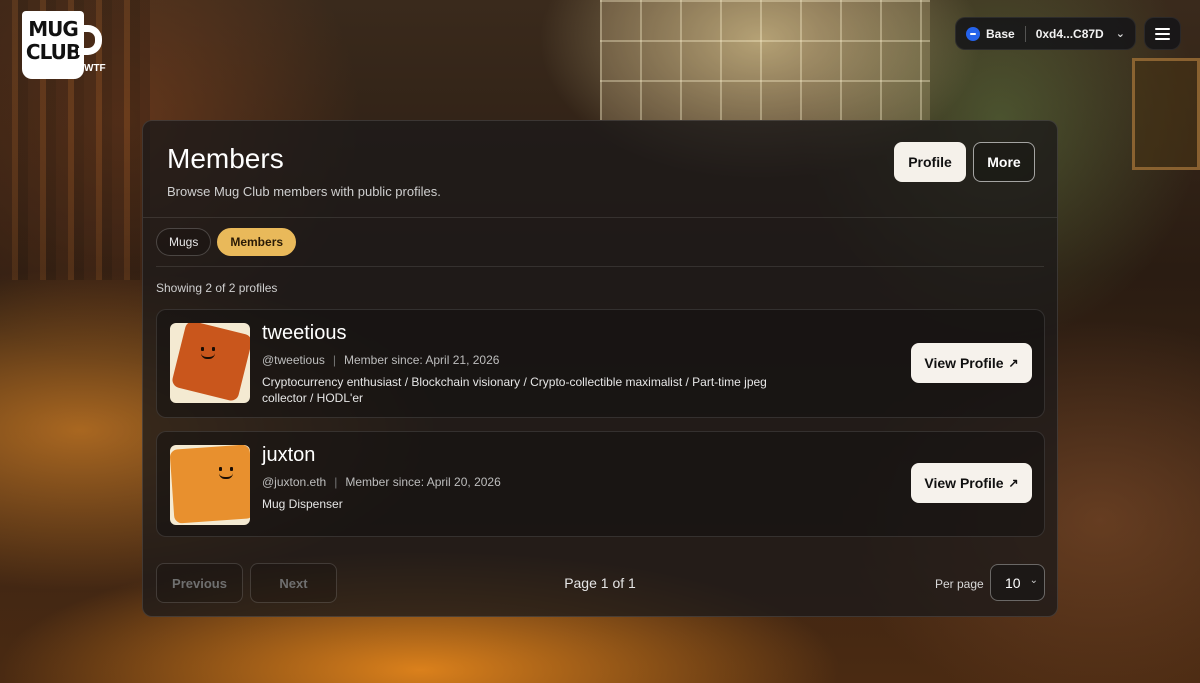  Describe the element at coordinates (304, 333) in the screenshot. I see `member-name: tweetious` at that location.